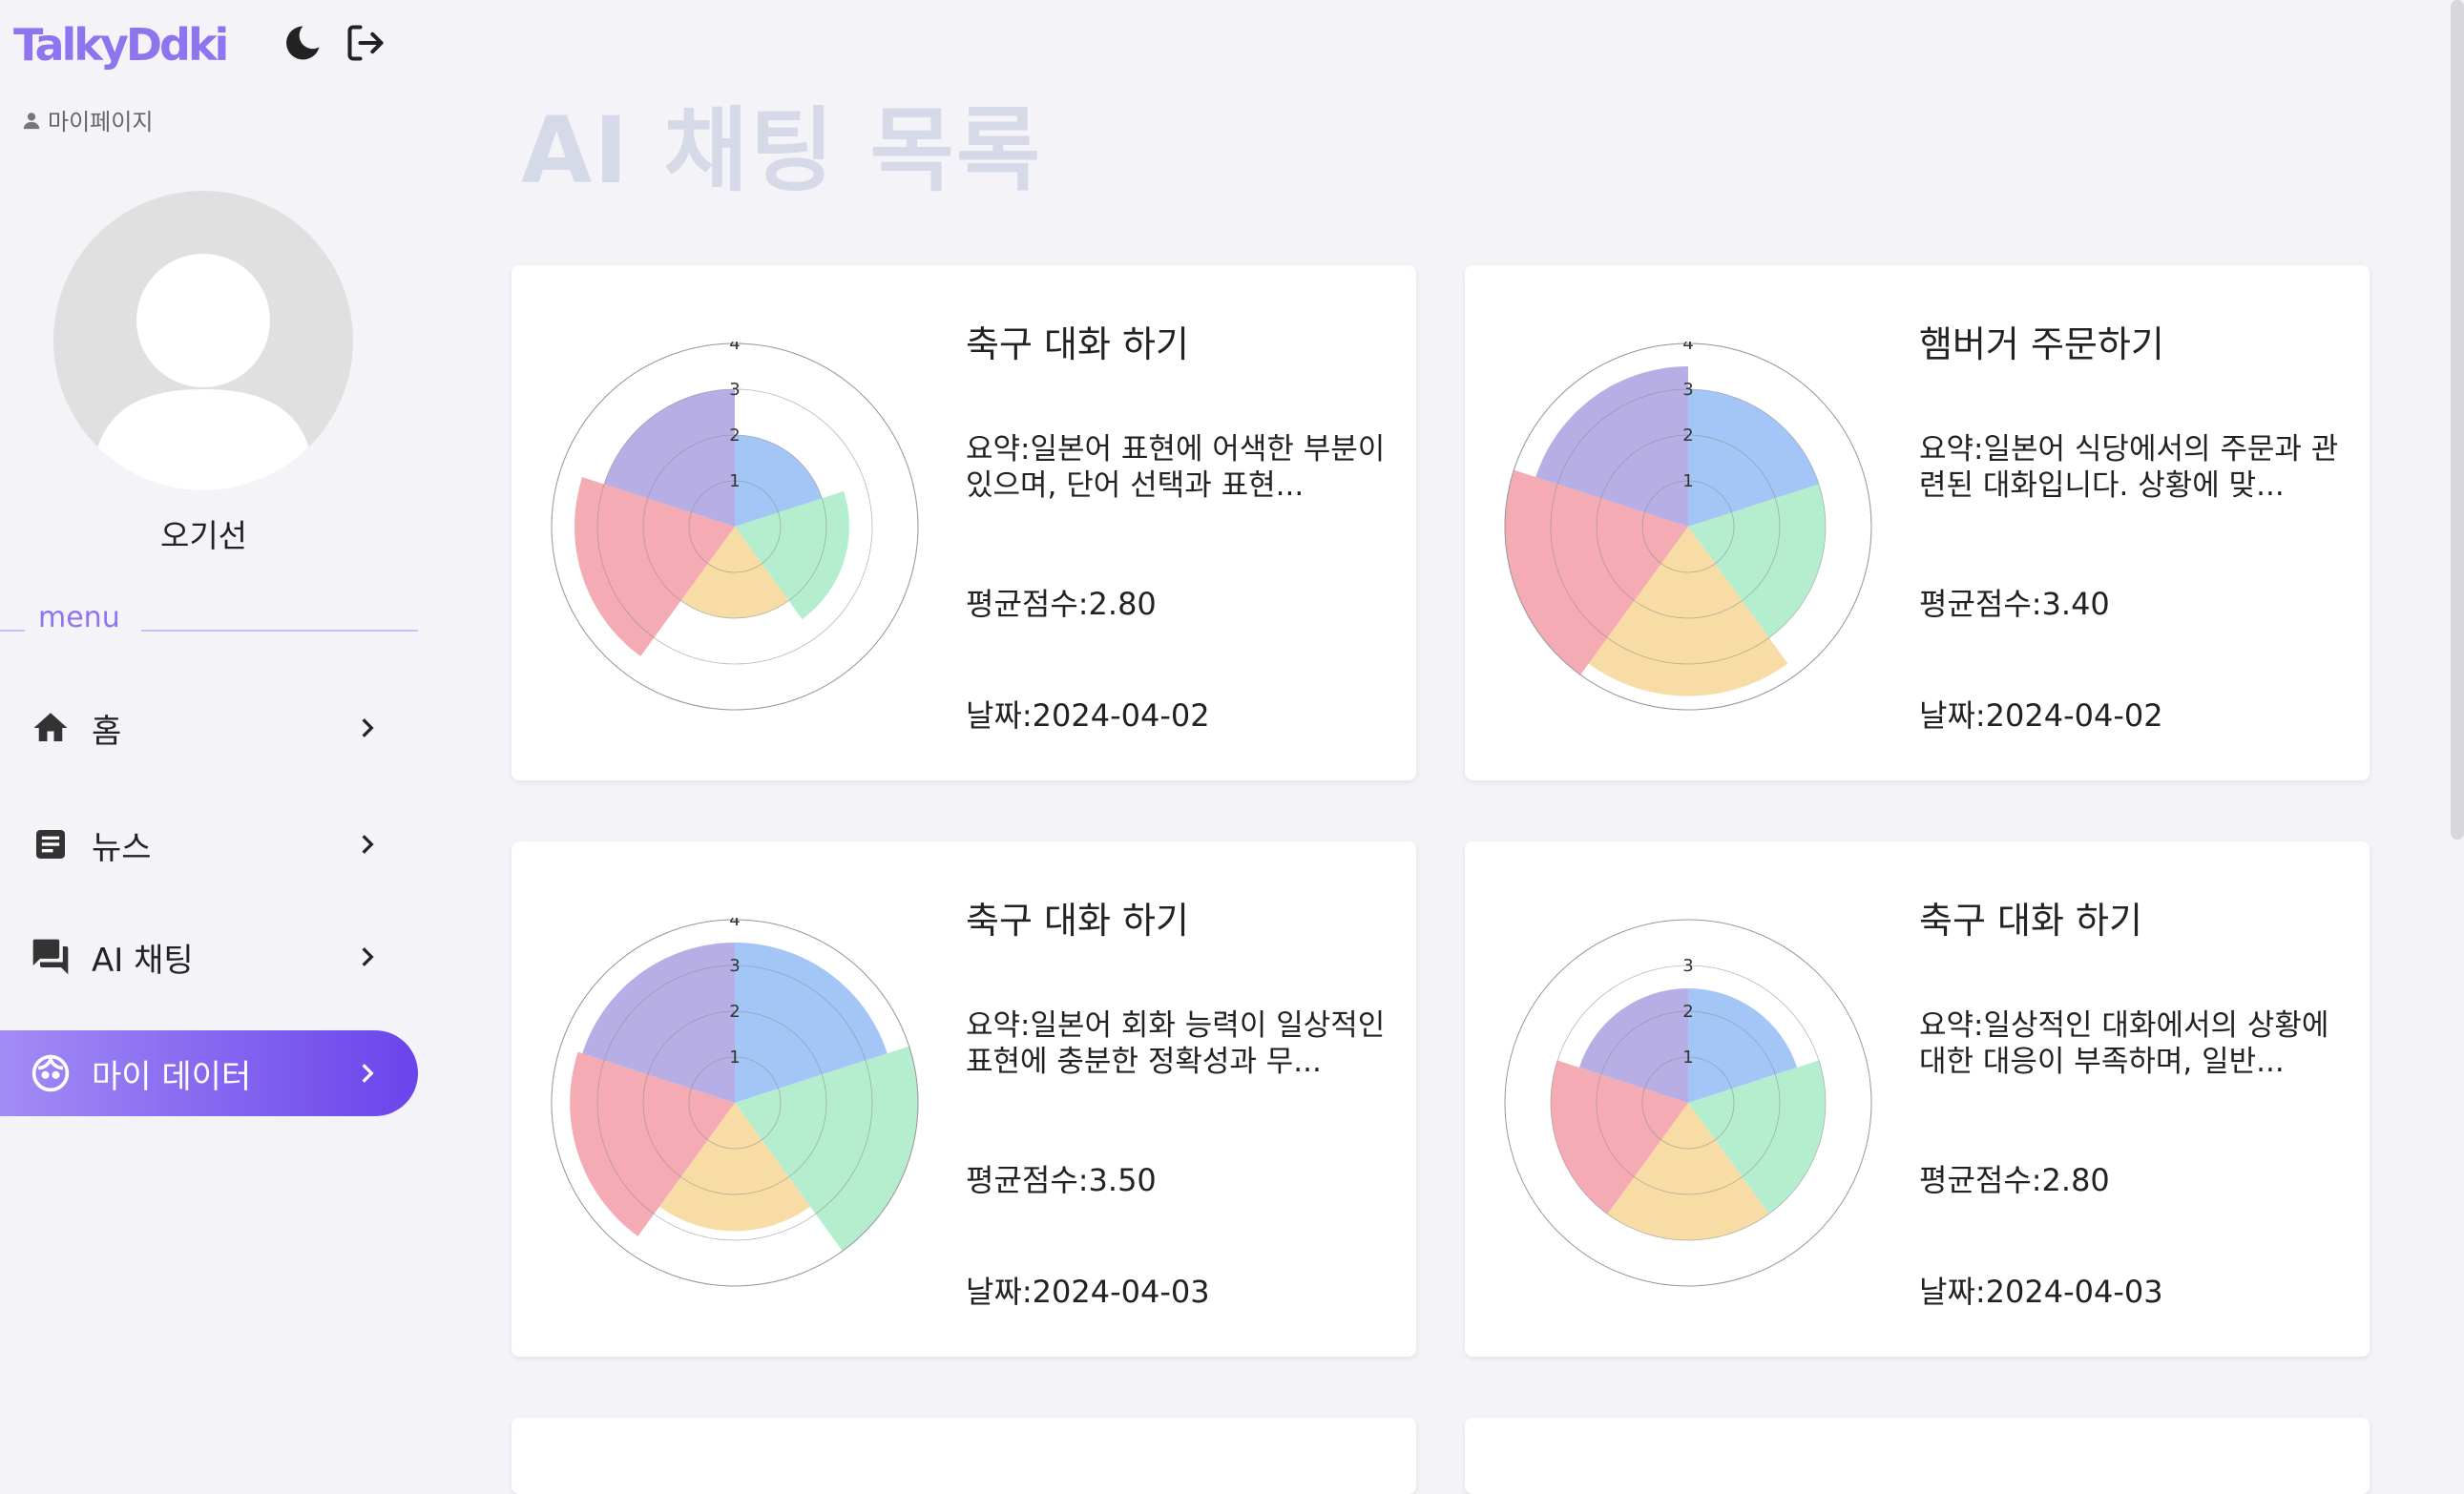  What do you see at coordinates (79, 617) in the screenshot?
I see `menu-label: menu` at bounding box center [79, 617].